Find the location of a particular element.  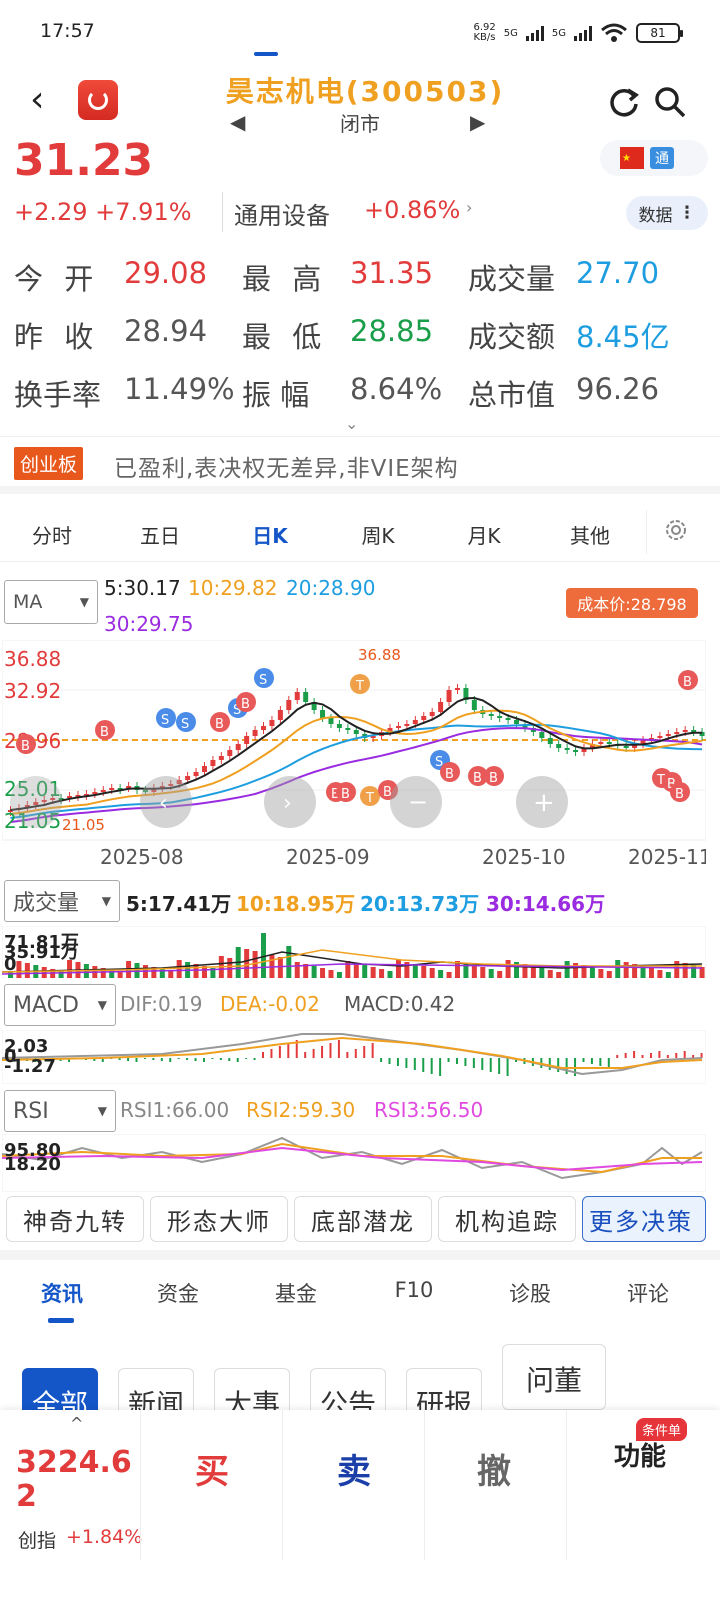

tab-intraday: 分时 is located at coordinates (52, 534).